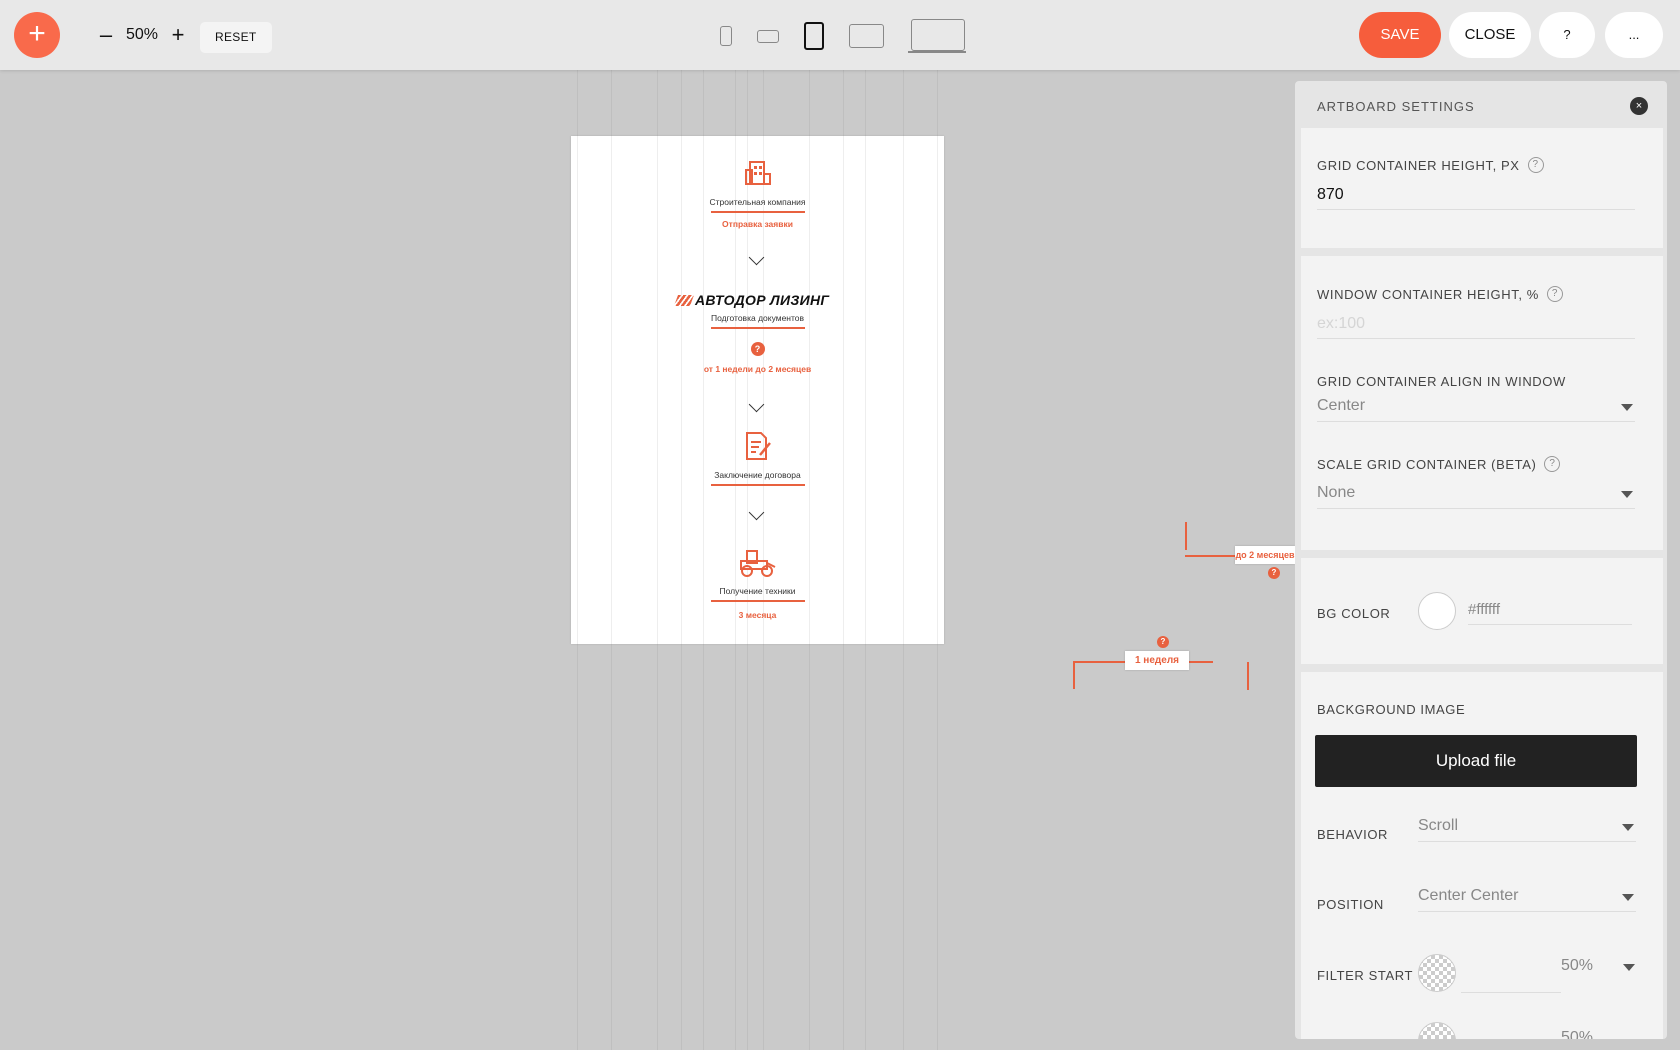 This screenshot has height=1050, width=1680. Describe the element at coordinates (37, 35) in the screenshot. I see `add-block-button: +` at that location.